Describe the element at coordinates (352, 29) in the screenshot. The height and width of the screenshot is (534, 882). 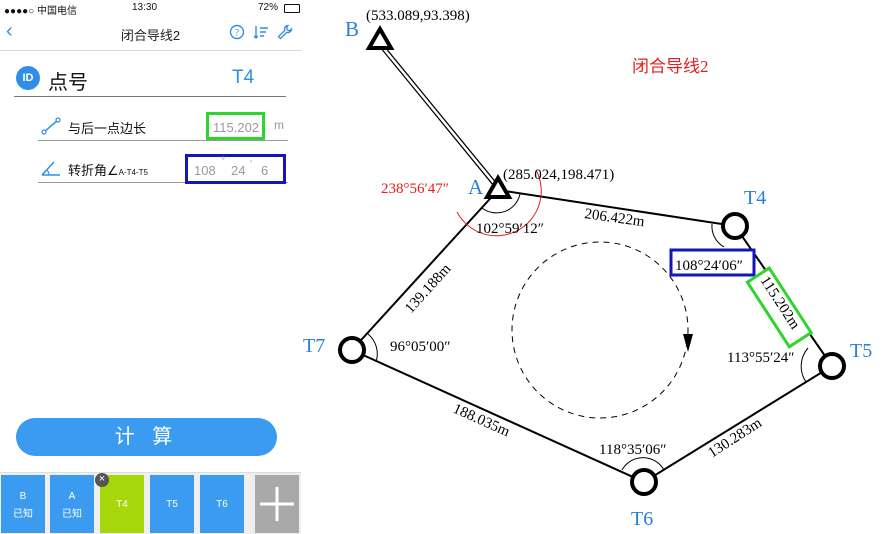
I see `label-b: B` at that location.